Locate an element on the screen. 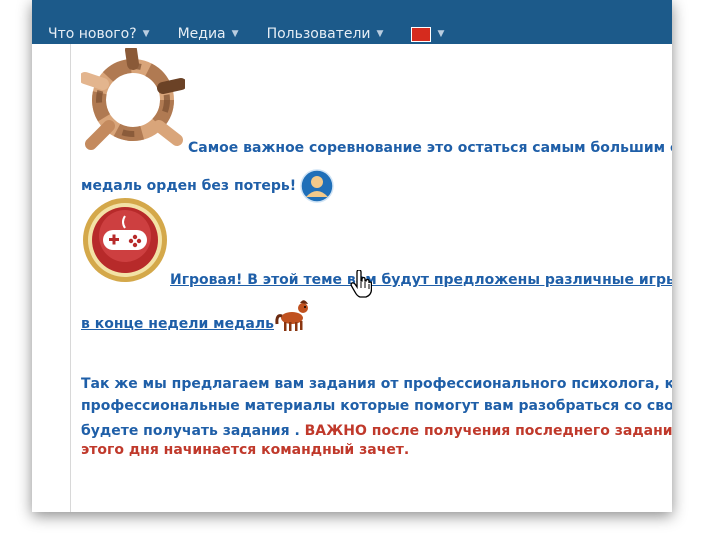  nav-whats-new: Что нового? ▼ is located at coordinates (98, 34).